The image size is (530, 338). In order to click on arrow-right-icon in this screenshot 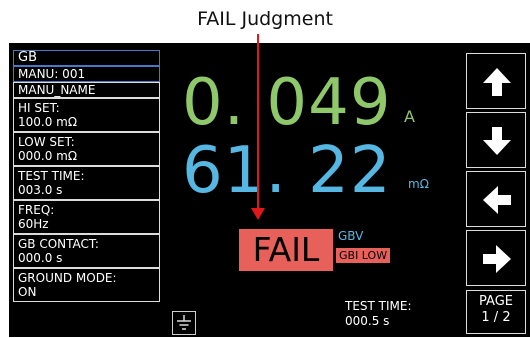, I will do `click(497, 259)`.